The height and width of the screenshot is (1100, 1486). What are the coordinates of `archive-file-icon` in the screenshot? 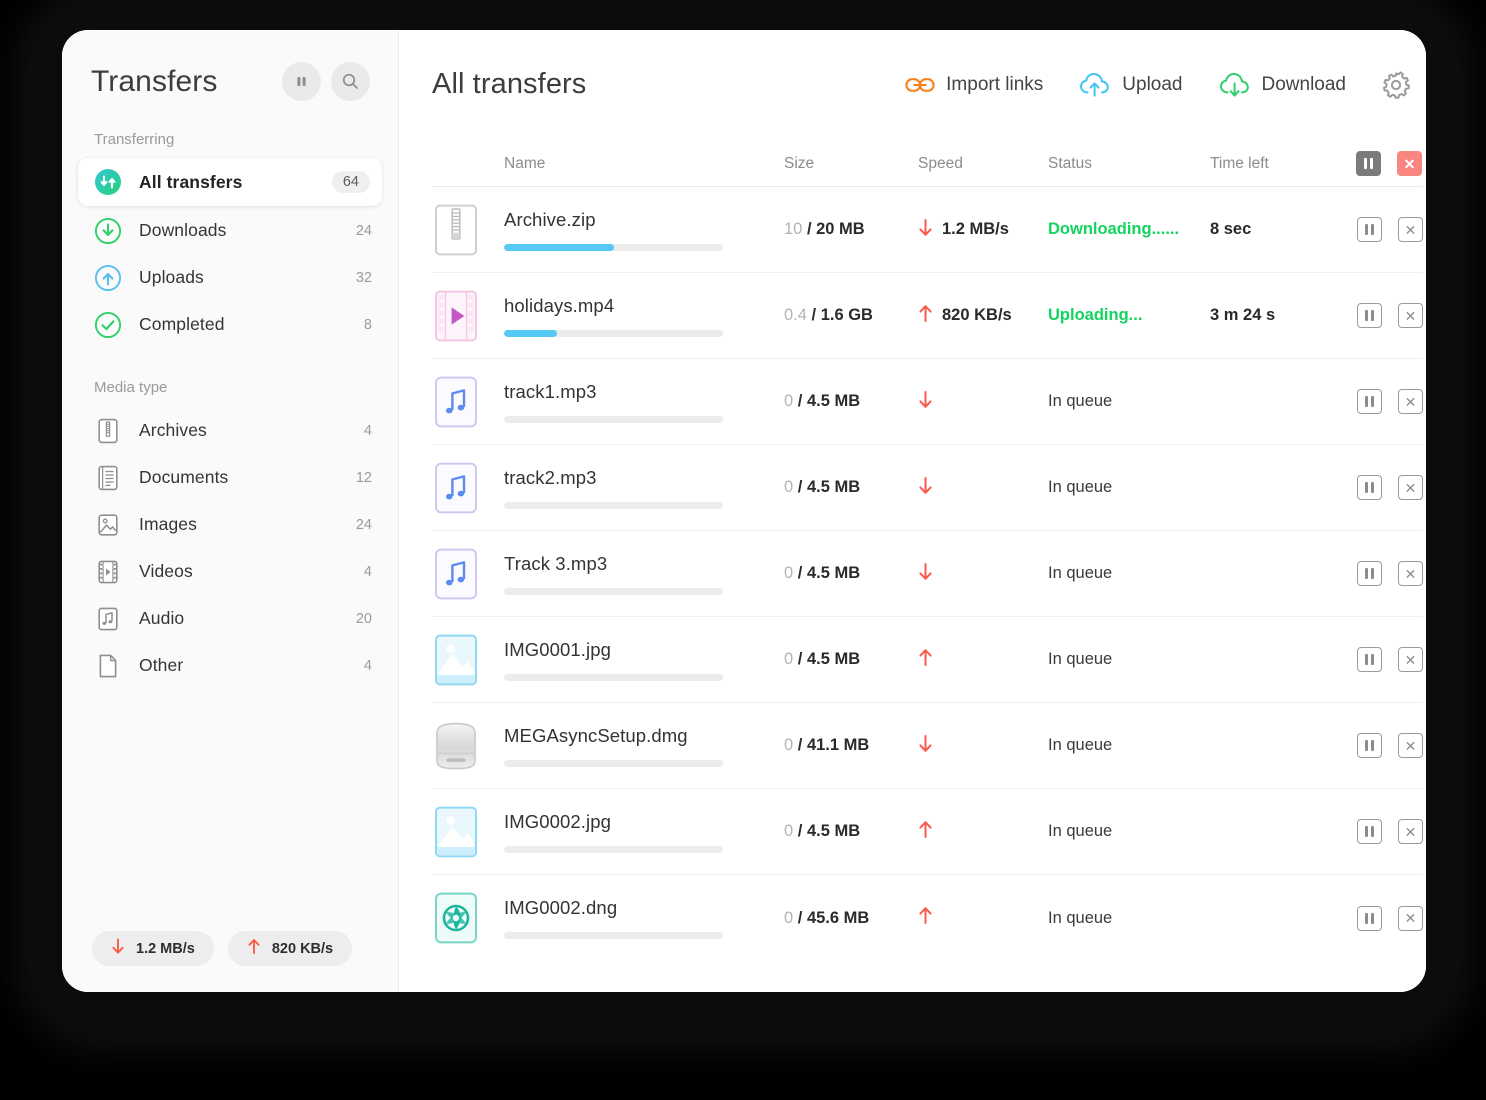 It's located at (456, 230).